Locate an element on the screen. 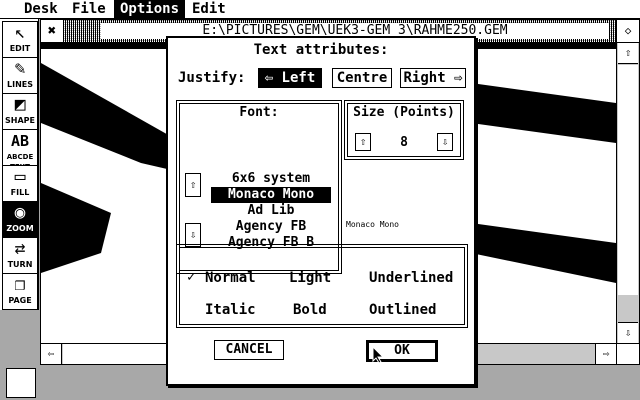  resize-icon is located at coordinates (627, 353).